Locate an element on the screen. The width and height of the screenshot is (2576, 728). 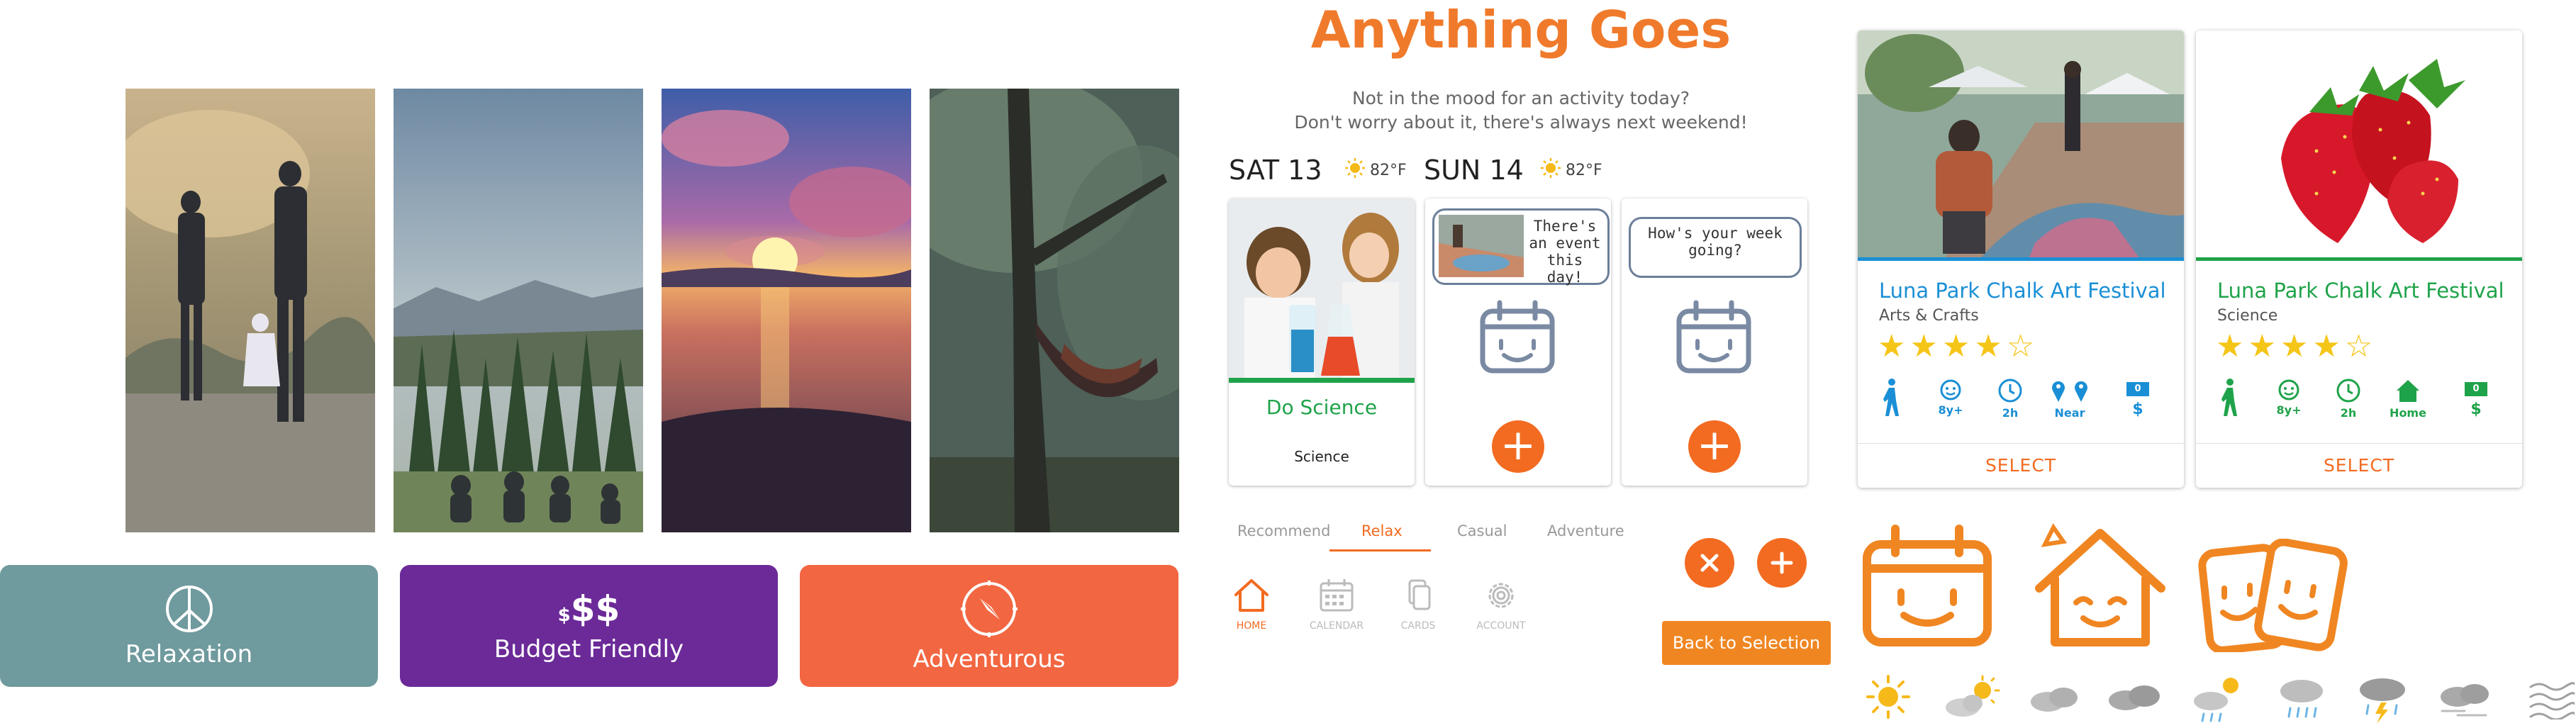
science-card-category: Science is located at coordinates (1321, 456).